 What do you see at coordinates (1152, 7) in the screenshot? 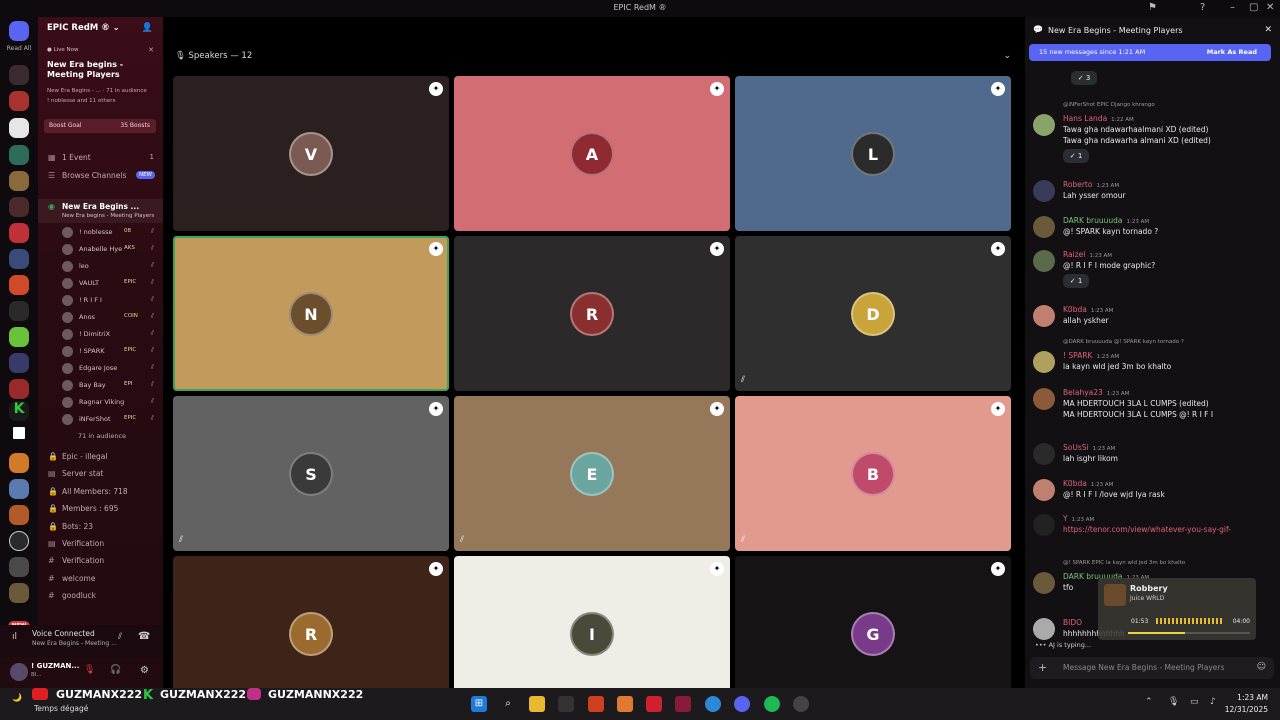
I see `inbox-icon: ⚑` at bounding box center [1152, 7].